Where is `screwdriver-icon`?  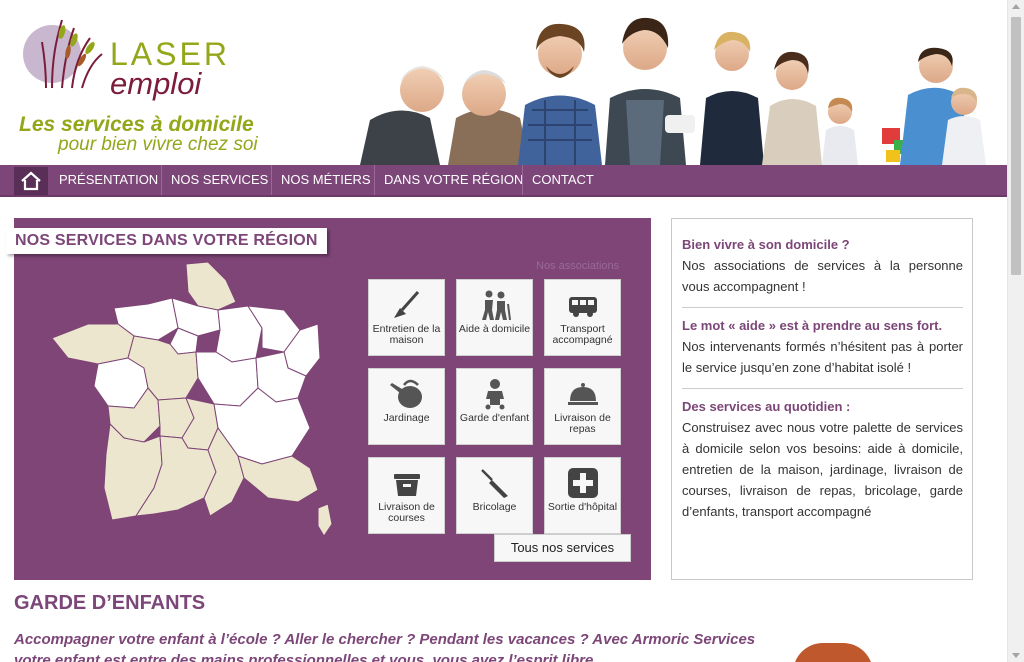
screwdriver-icon is located at coordinates (494, 483).